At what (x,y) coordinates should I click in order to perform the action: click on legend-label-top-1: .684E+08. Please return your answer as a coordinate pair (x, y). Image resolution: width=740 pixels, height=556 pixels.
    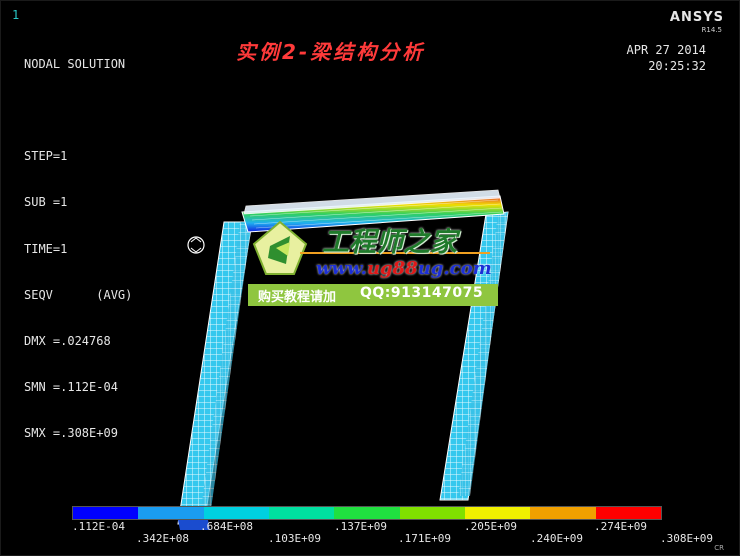
    Looking at the image, I should click on (226, 526).